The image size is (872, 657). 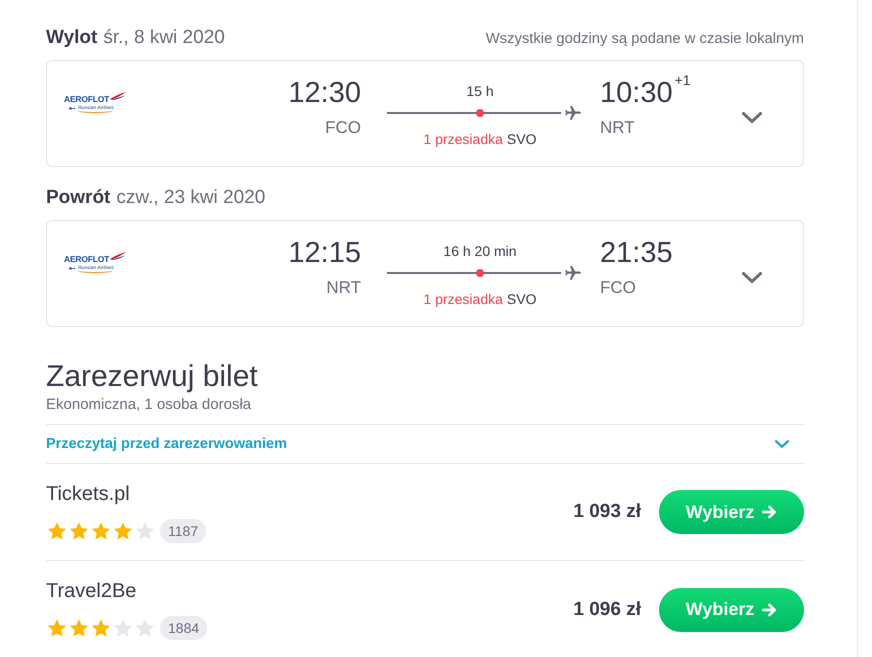 I want to click on flight-duration: 15 h, so click(x=480, y=91).